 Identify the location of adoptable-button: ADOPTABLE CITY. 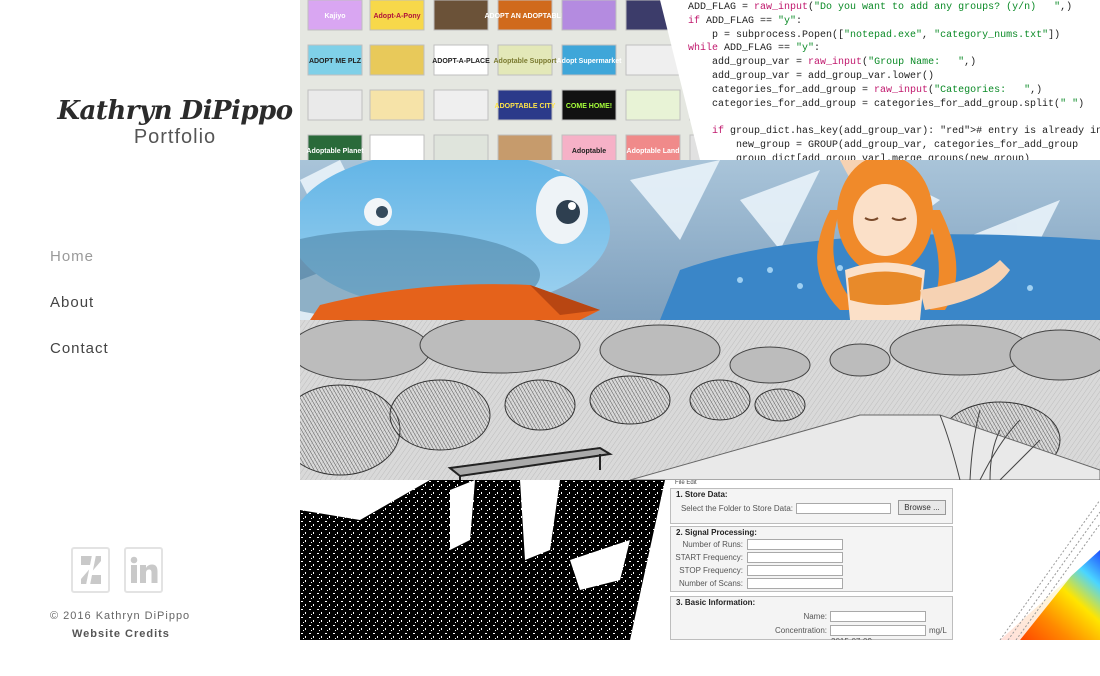
(525, 105).